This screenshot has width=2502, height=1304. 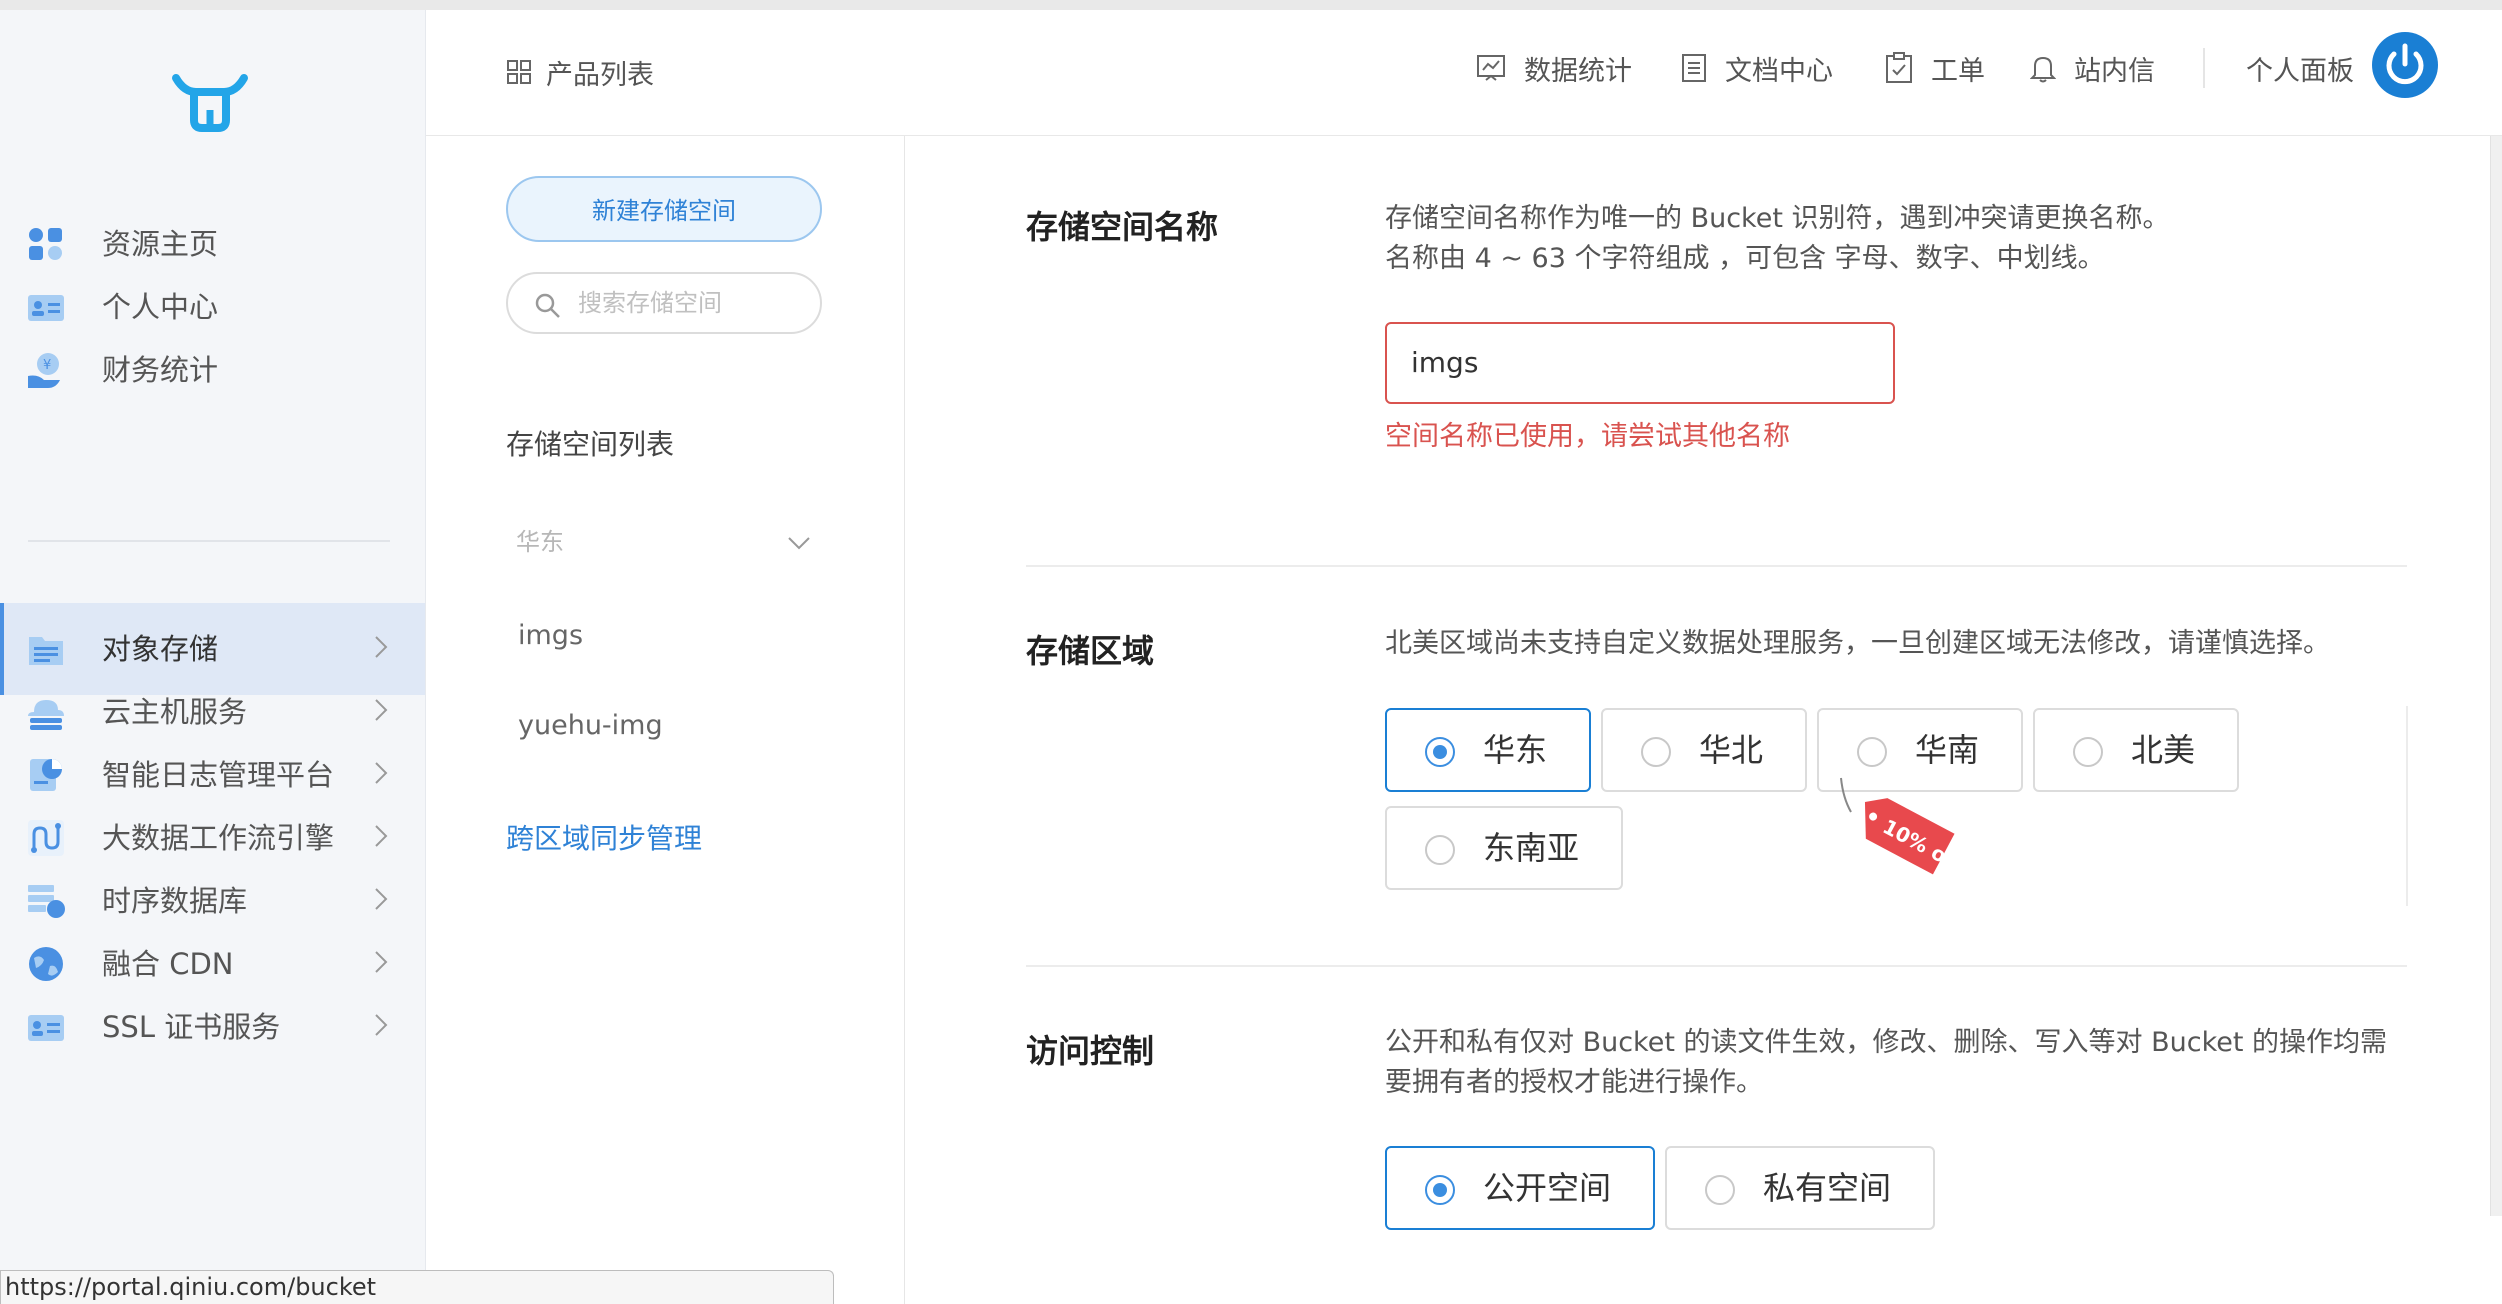 What do you see at coordinates (1515, 750) in the screenshot?
I see `radio-label: 华东` at bounding box center [1515, 750].